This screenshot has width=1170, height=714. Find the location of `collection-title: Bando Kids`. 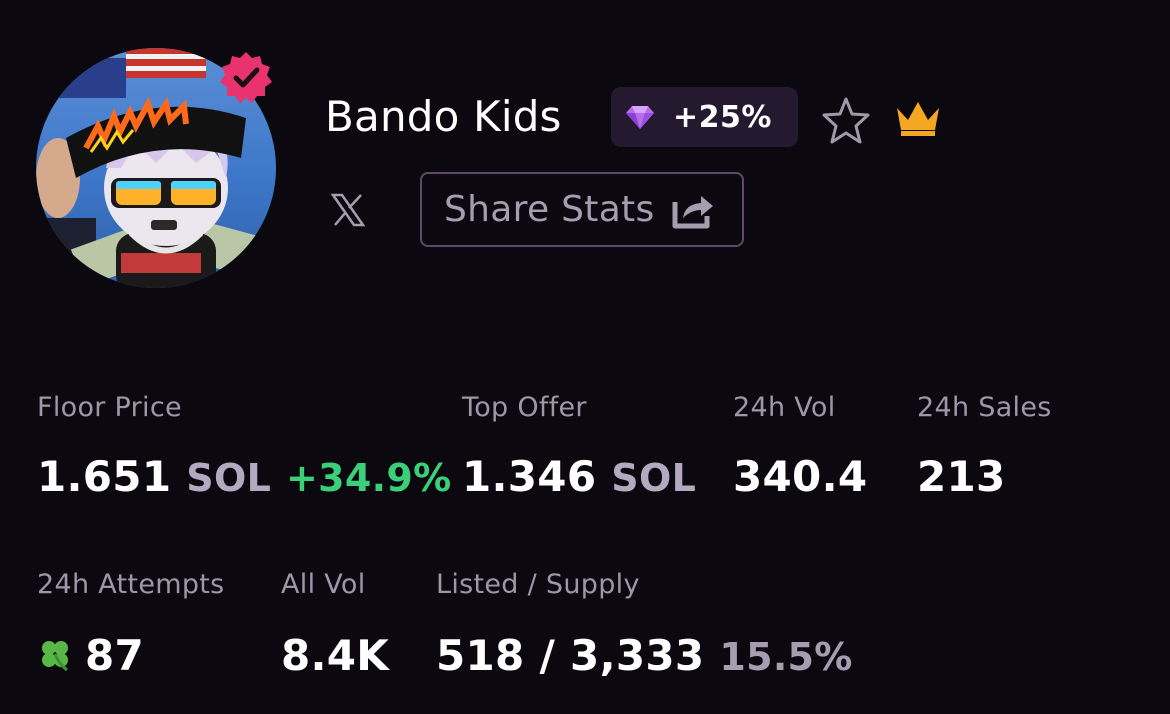

collection-title: Bando Kids is located at coordinates (443, 116).